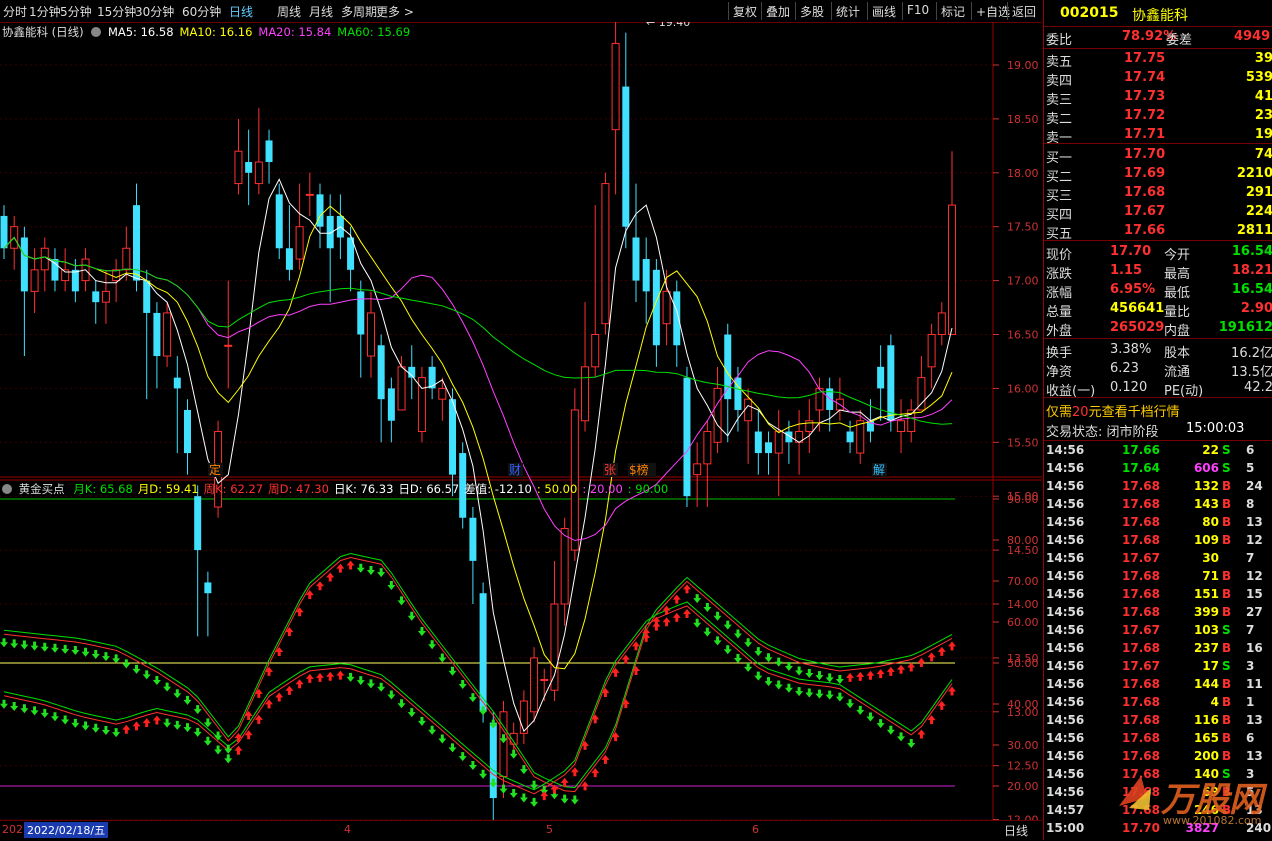  What do you see at coordinates (1154, 612) in the screenshot?
I see `tick-row: 14:56 17.68 399 B 27` at bounding box center [1154, 612].